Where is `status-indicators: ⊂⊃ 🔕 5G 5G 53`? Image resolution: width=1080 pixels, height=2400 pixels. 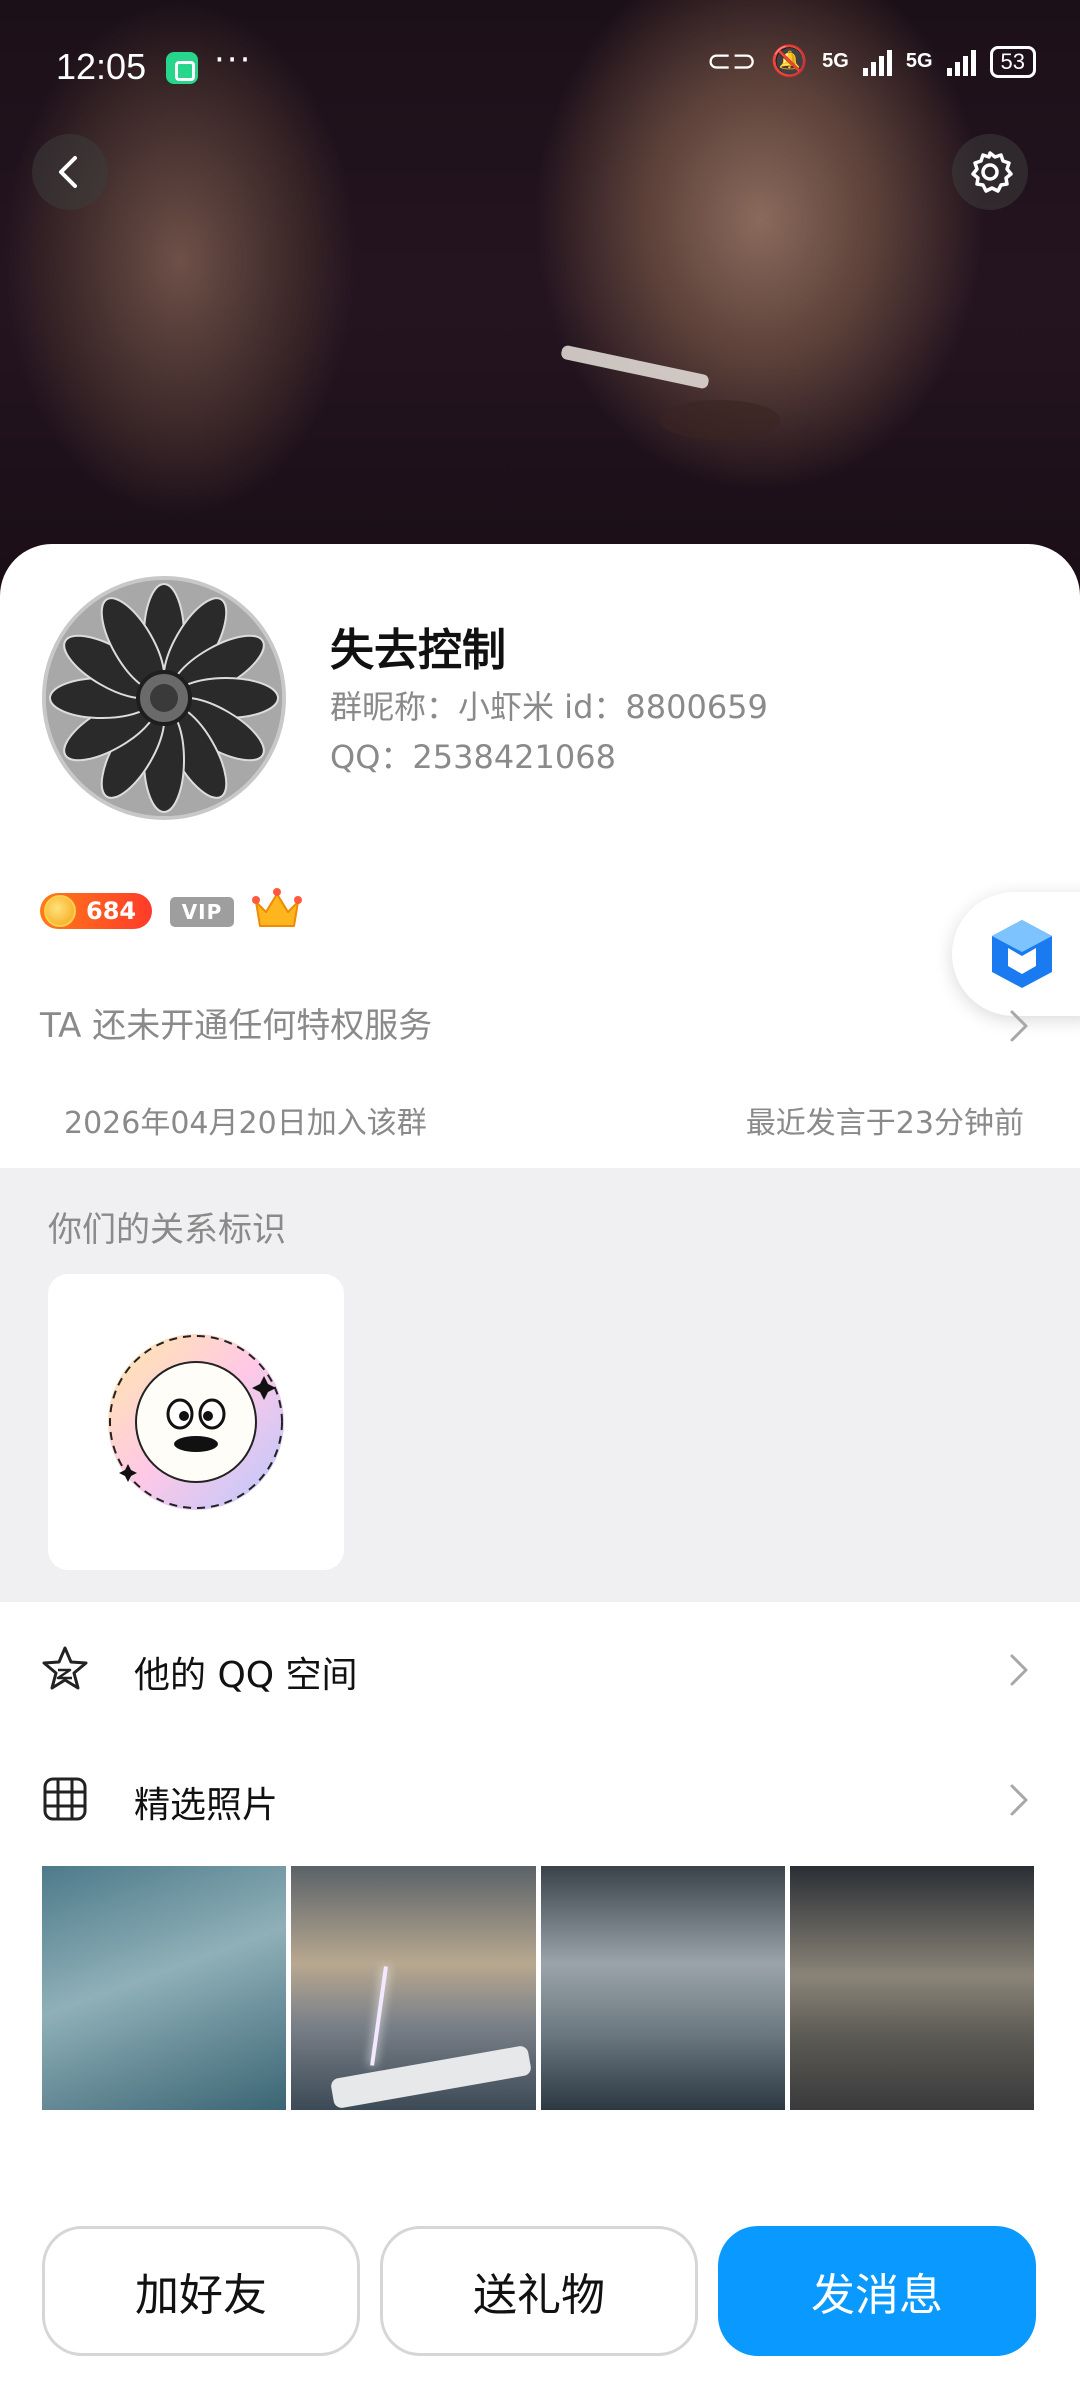
status-indicators: ⊂⊃ 🔕 5G 5G 53 is located at coordinates (871, 61).